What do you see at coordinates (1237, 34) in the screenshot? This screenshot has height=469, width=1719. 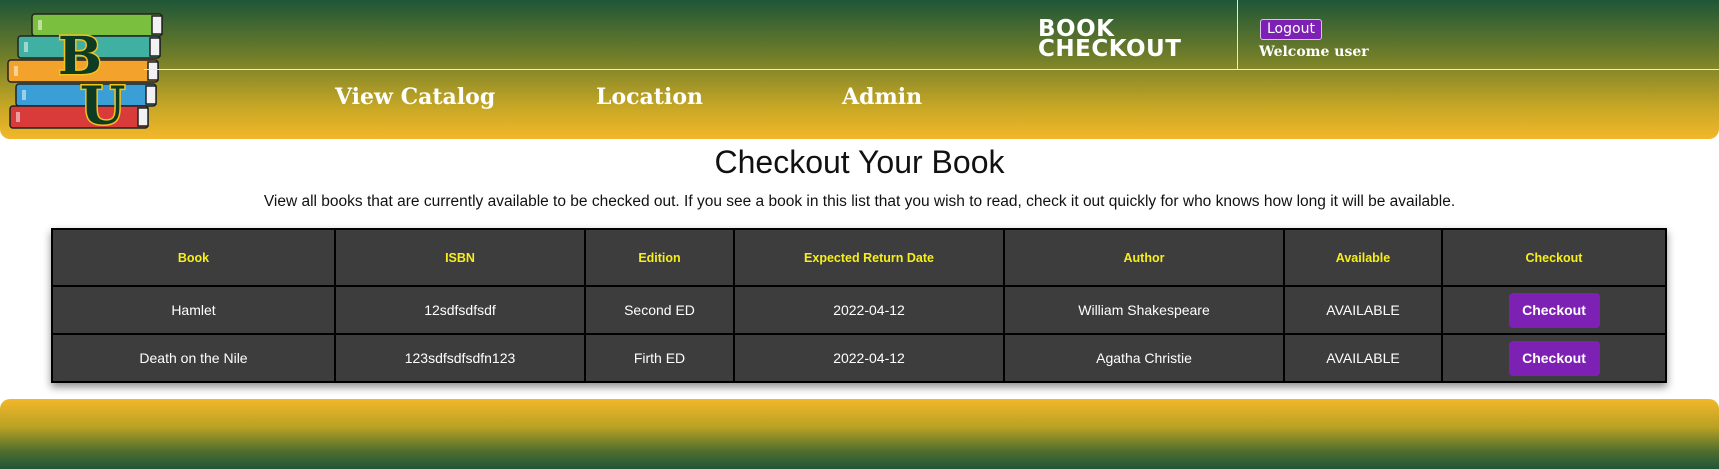 I see `header-divider` at bounding box center [1237, 34].